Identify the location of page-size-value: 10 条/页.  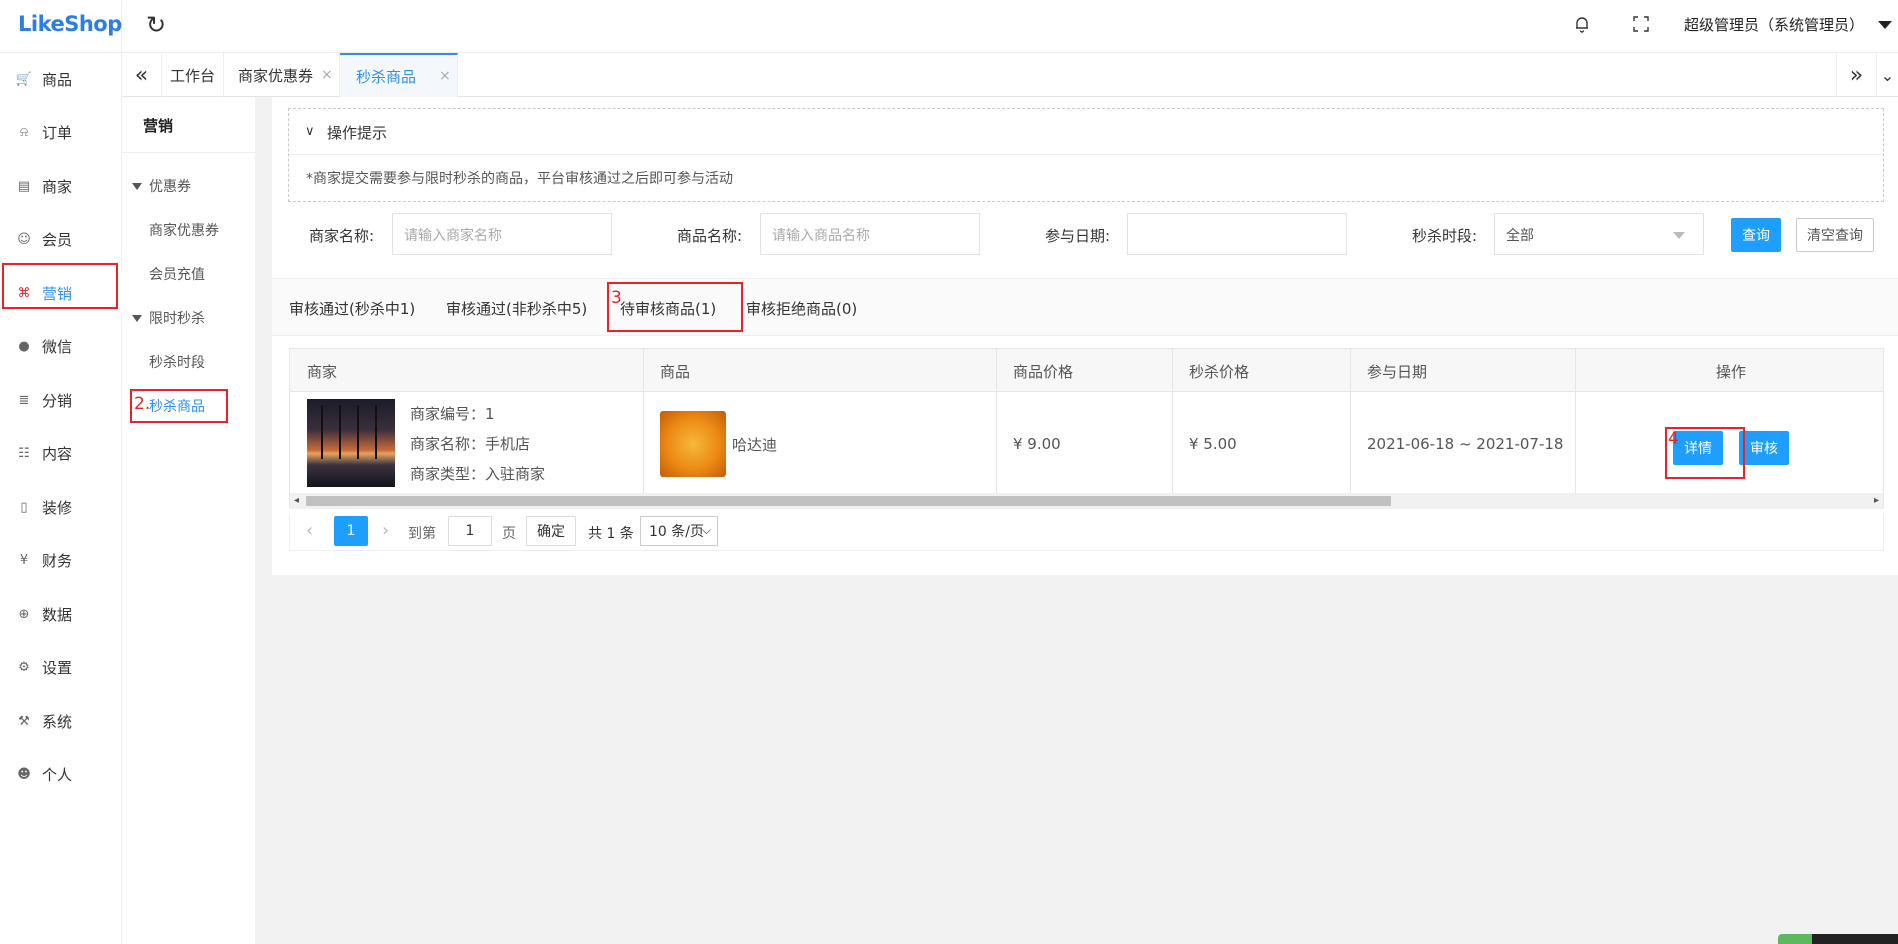
(676, 532).